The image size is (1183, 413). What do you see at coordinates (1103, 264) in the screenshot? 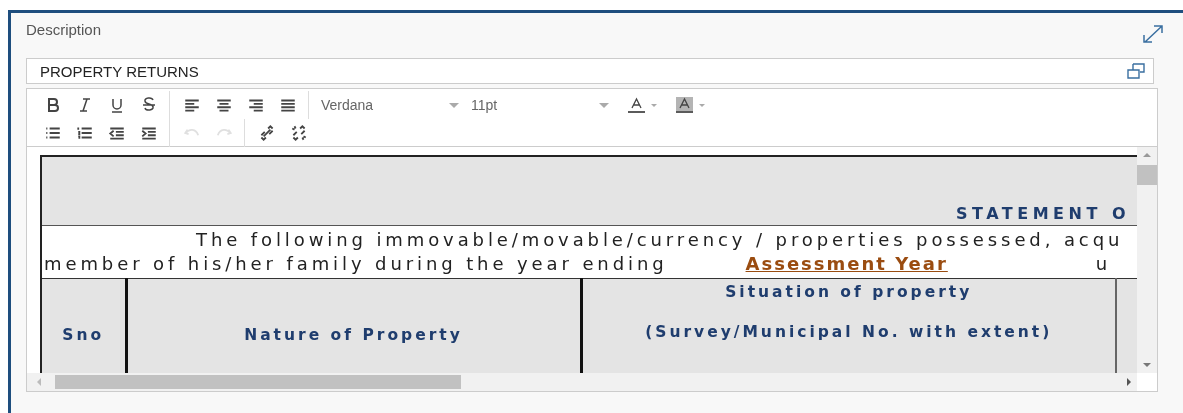
I see `intro-text: u` at bounding box center [1103, 264].